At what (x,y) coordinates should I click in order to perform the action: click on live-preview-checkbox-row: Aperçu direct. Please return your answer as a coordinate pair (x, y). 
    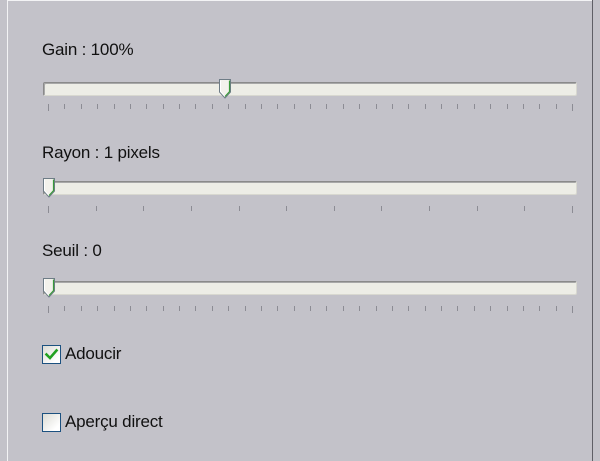
    Looking at the image, I should click on (102, 422).